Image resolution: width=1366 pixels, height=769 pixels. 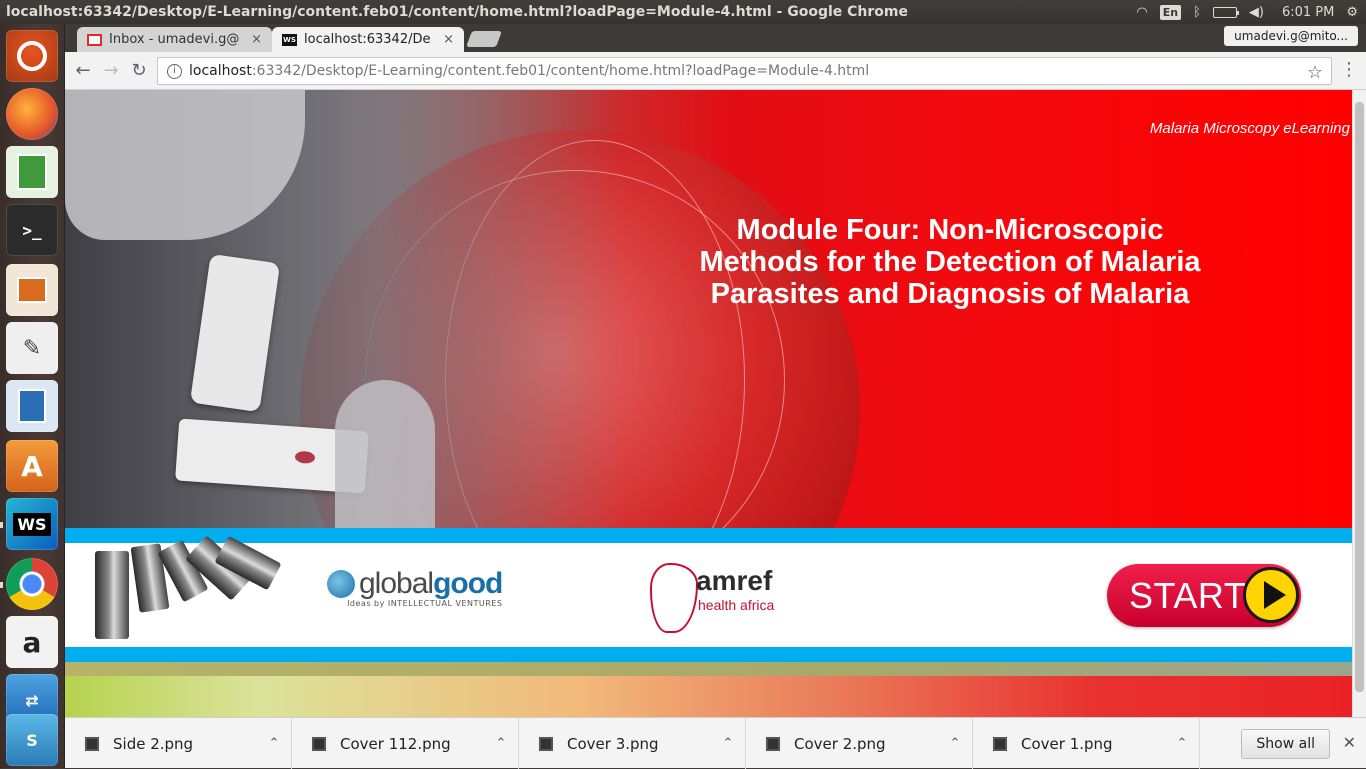 What do you see at coordinates (182, 591) in the screenshot?
I see `microscope-image` at bounding box center [182, 591].